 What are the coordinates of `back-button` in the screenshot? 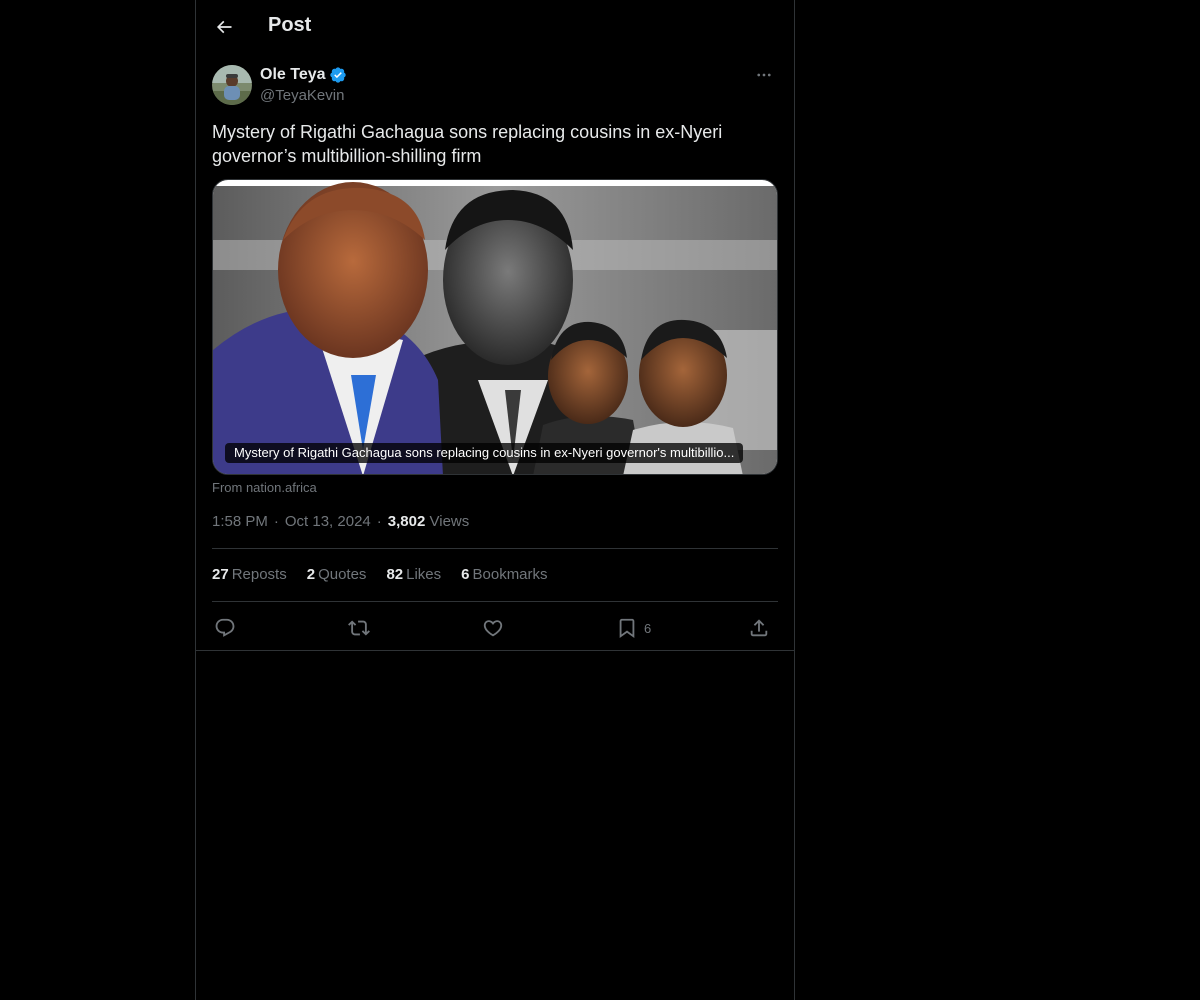 It's located at (224, 27).